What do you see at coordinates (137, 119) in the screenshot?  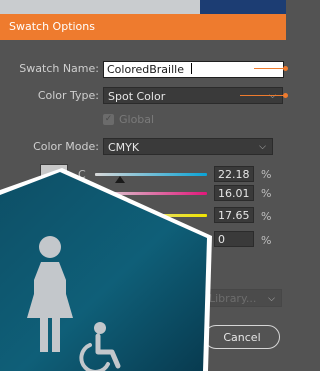 I see `global-label: Global` at bounding box center [137, 119].